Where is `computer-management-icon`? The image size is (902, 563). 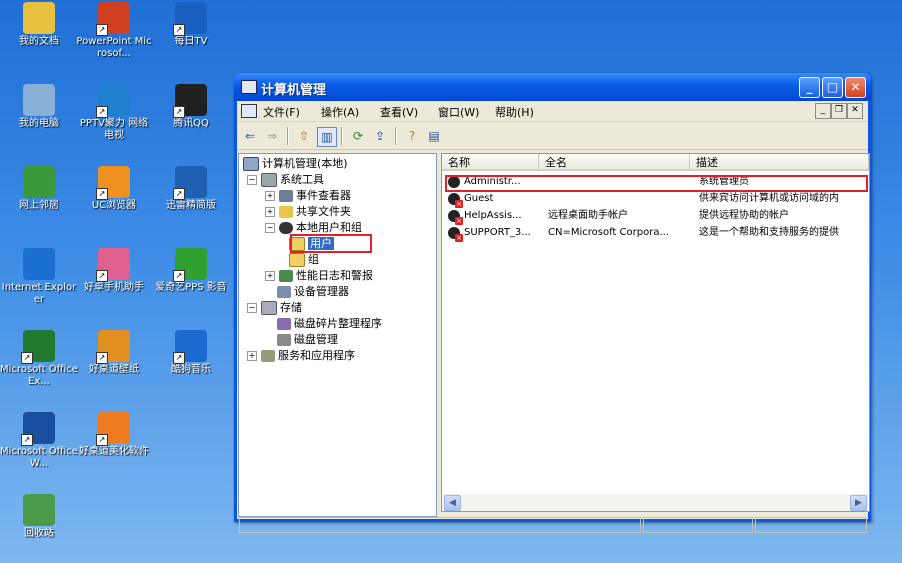 computer-management-icon is located at coordinates (249, 87).